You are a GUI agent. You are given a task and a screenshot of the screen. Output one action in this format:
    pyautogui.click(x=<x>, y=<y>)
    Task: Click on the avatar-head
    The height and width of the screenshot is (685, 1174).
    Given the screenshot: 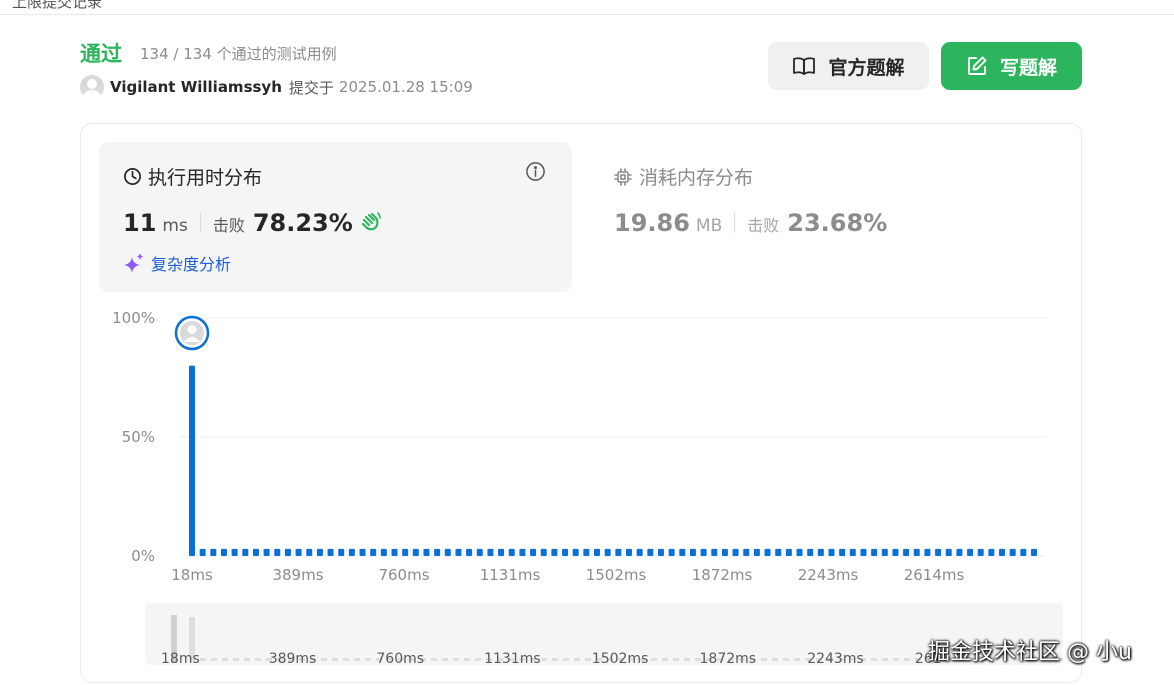 What is the action you would take?
    pyautogui.click(x=192, y=329)
    